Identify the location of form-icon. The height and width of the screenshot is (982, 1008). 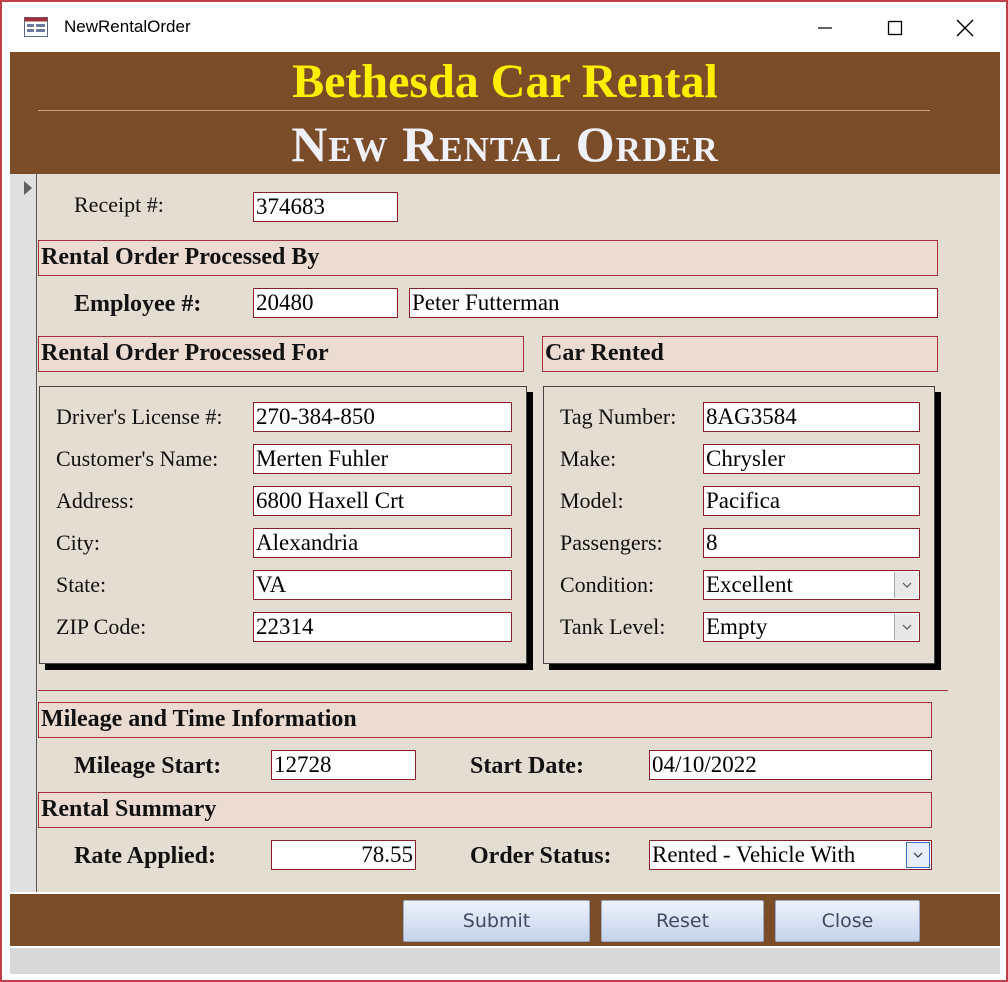
(36, 27).